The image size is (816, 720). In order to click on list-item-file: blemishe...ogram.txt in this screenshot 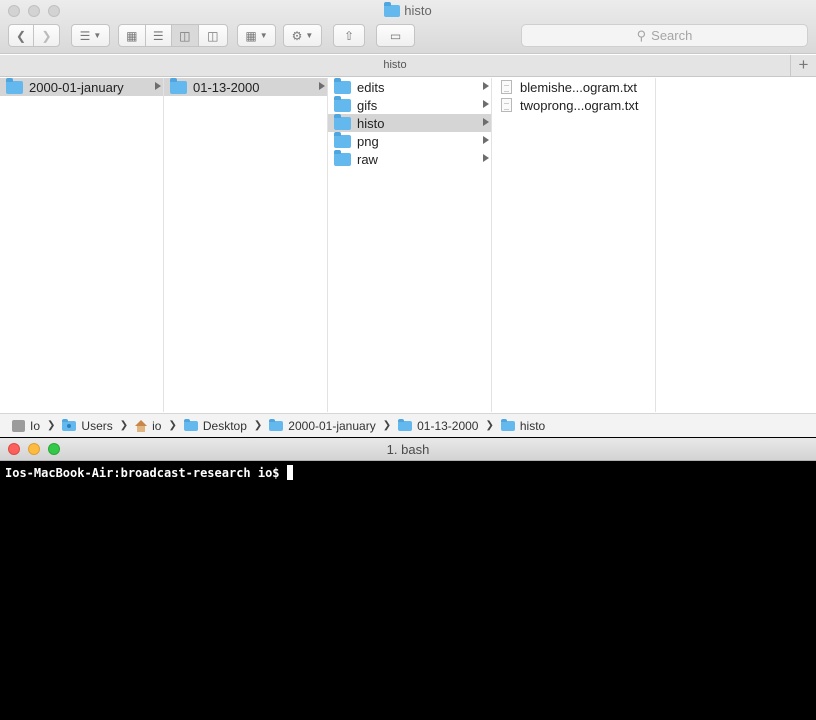, I will do `click(573, 87)`.